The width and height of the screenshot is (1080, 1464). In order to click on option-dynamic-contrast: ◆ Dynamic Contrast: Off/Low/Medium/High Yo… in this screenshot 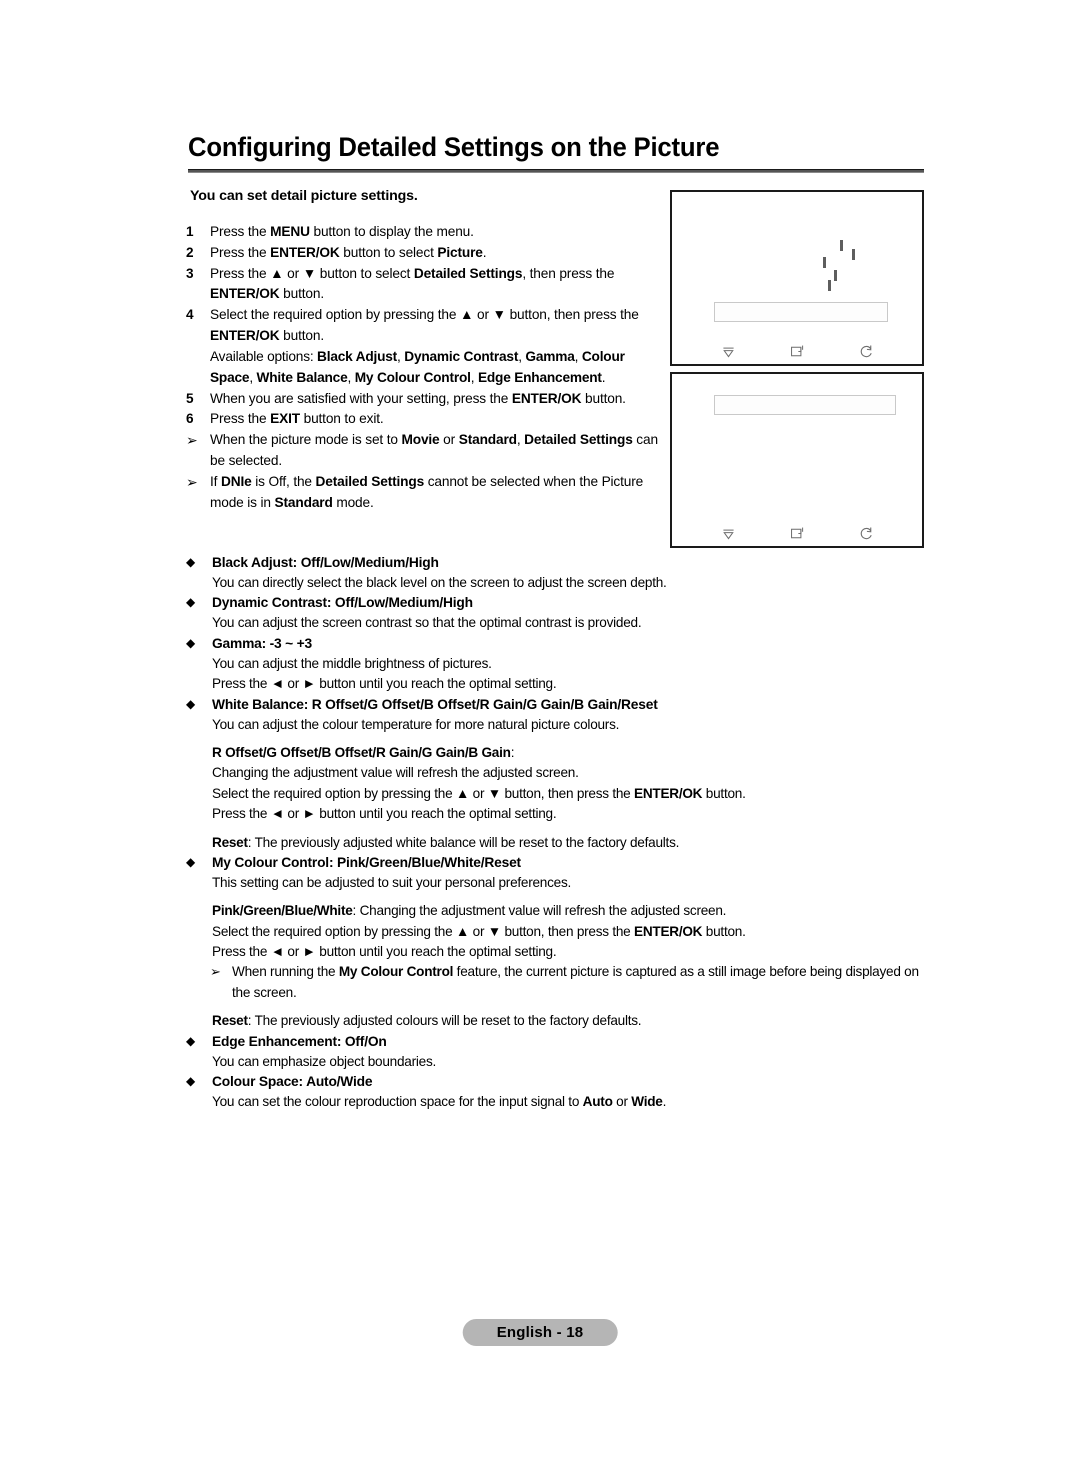, I will do `click(561, 613)`.